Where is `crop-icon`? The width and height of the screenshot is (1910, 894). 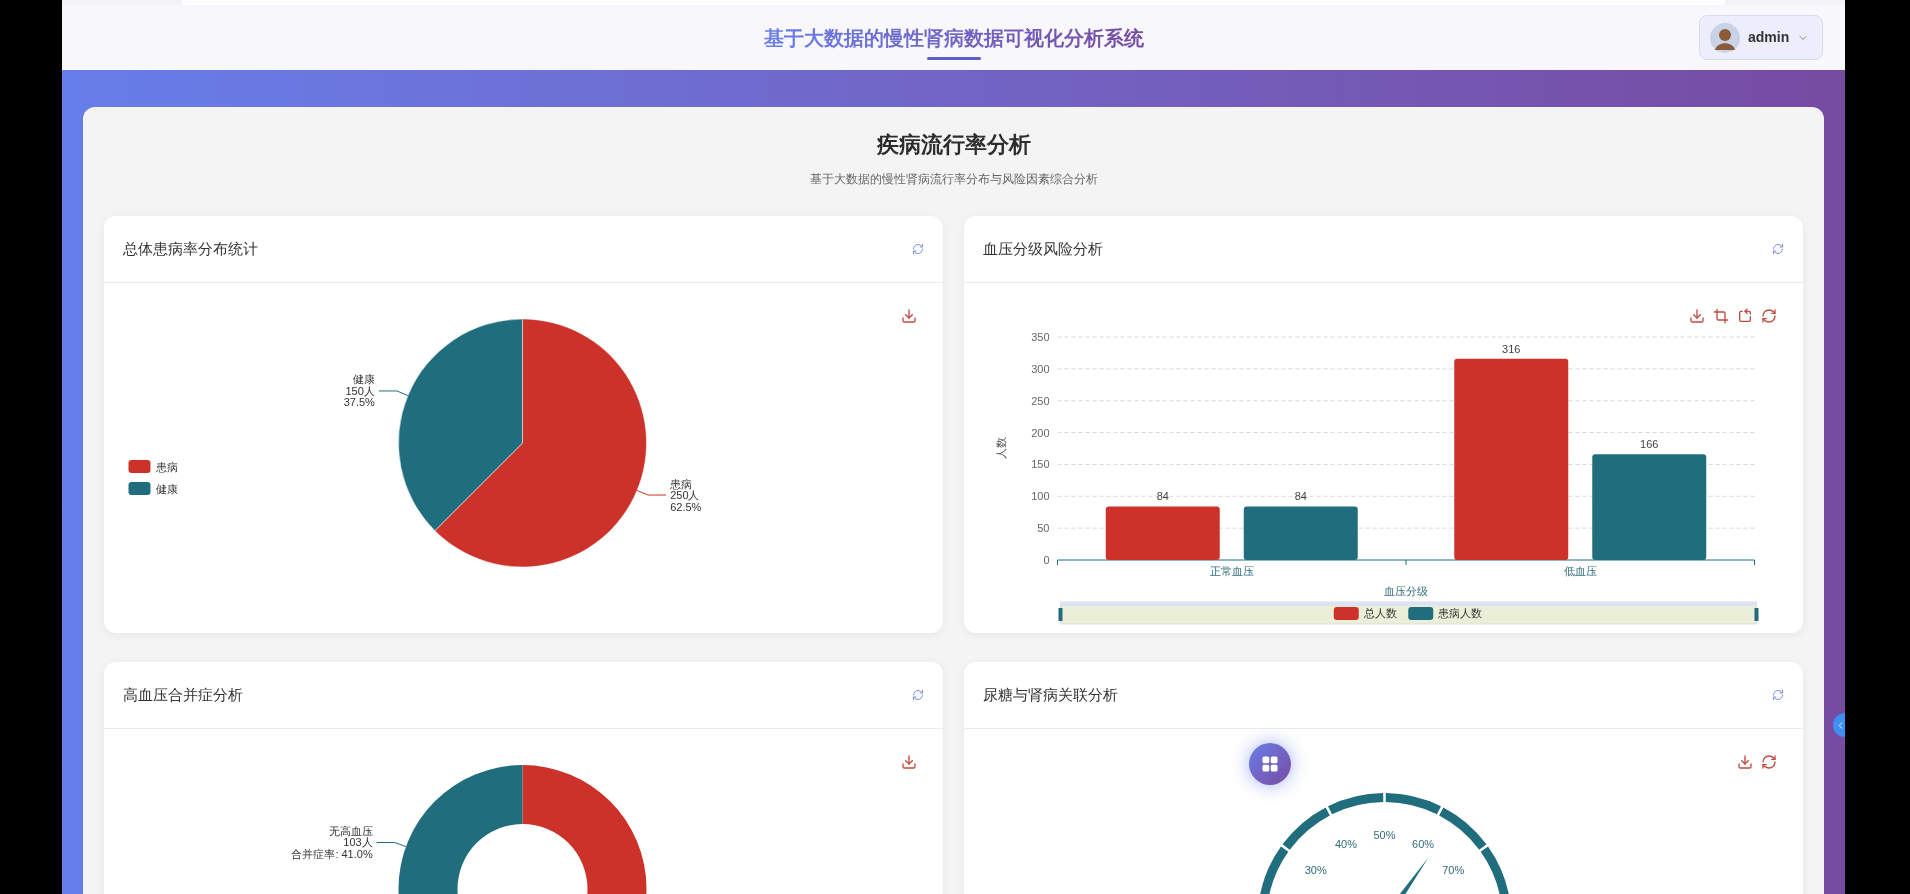
crop-icon is located at coordinates (1721, 316).